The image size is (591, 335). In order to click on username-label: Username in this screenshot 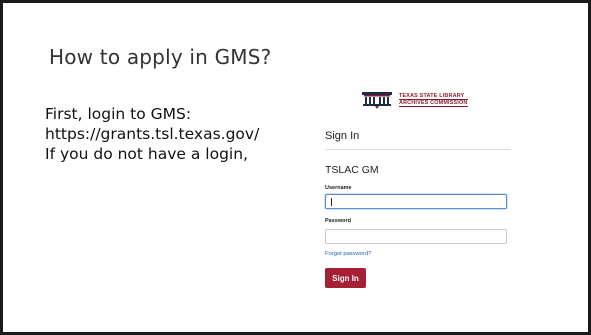, I will do `click(338, 188)`.